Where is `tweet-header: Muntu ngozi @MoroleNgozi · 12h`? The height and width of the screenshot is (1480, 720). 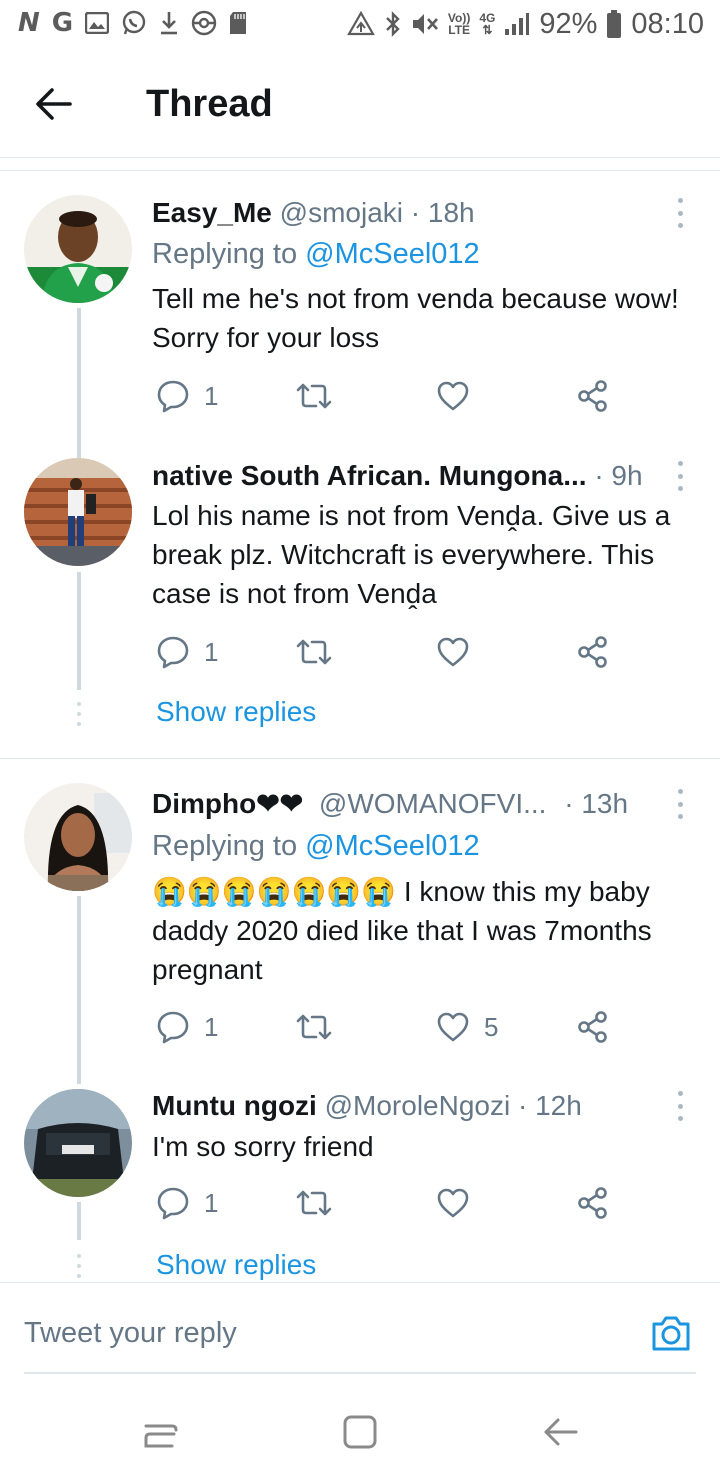 tweet-header: Muntu ngozi @MoroleNgozi · 12h is located at coordinates (367, 1106).